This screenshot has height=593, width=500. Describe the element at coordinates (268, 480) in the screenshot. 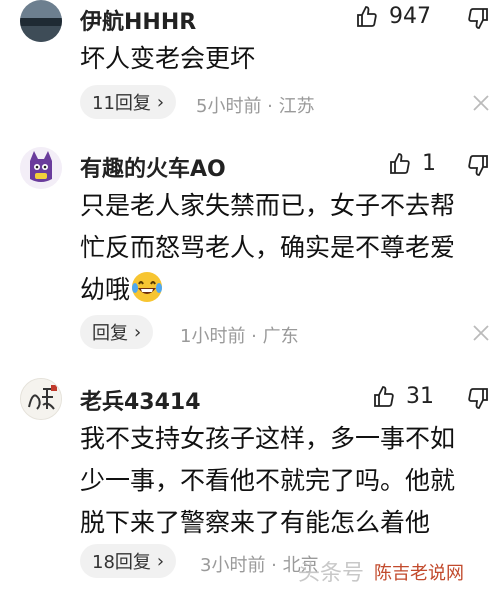

I see `comment-text-line: 少一事，不看他不就完了吗。他就` at that location.